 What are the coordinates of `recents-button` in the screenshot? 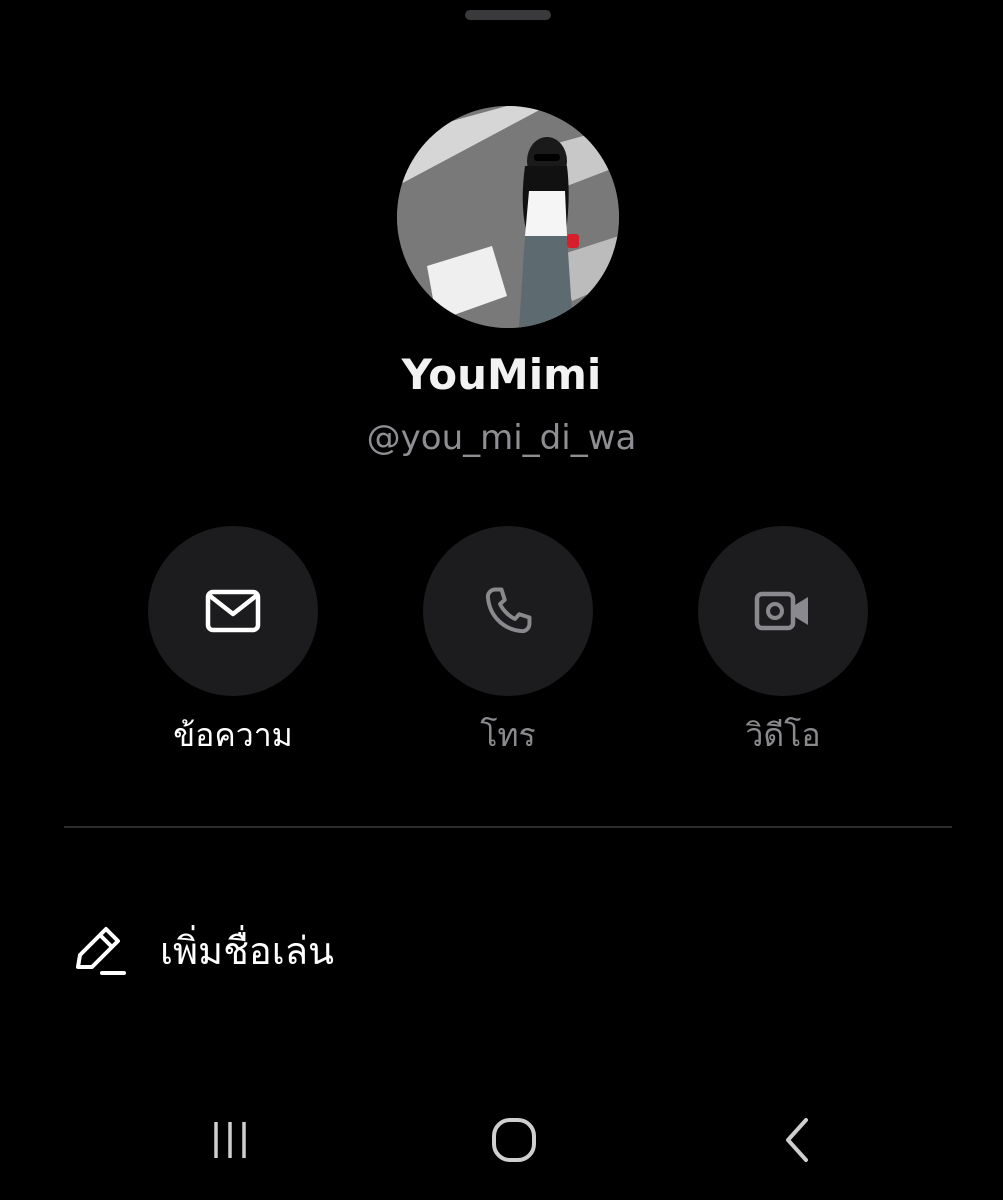 It's located at (230, 1140).